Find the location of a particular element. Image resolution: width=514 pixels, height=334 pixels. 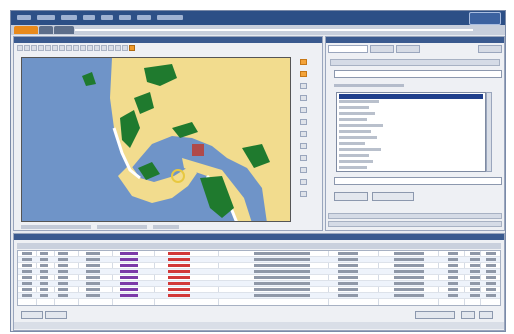

previous-extent-icon is located at coordinates (69, 48).